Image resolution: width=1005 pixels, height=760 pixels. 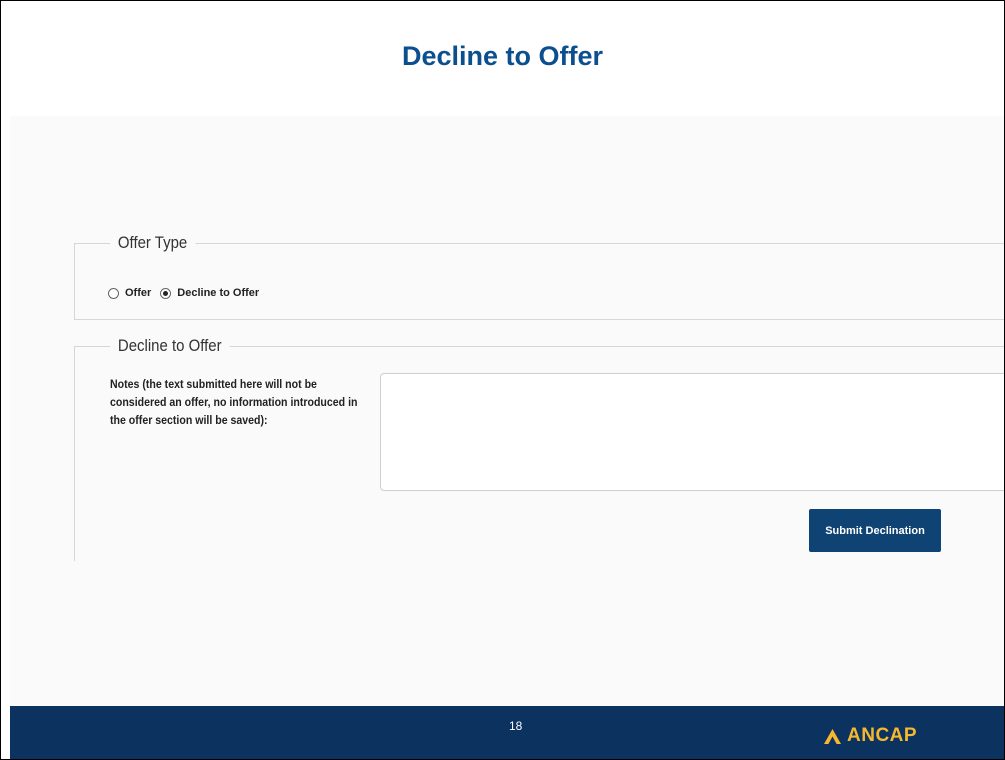 What do you see at coordinates (516, 726) in the screenshot?
I see `page-number: 18` at bounding box center [516, 726].